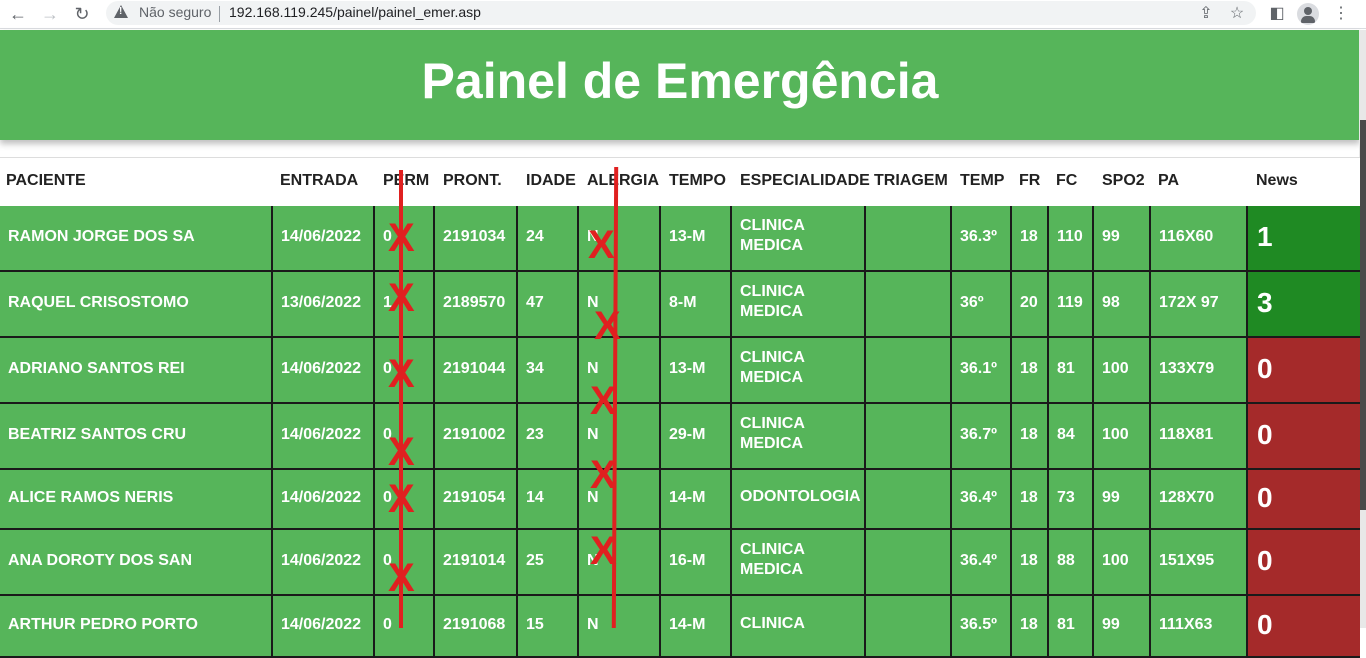 This screenshot has height=658, width=1366. Describe the element at coordinates (1030, 180) in the screenshot. I see `col-fr: FR` at that location.